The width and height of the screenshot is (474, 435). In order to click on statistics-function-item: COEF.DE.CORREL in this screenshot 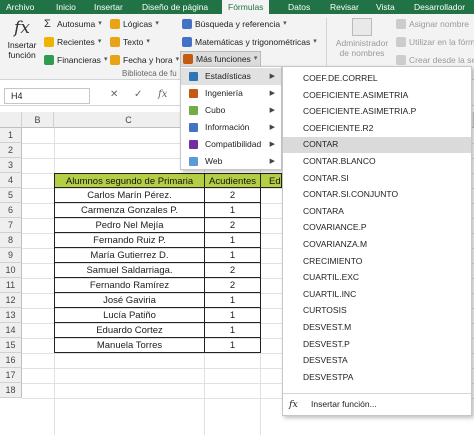, I will do `click(377, 79)`.